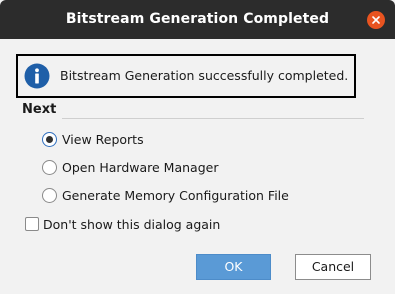  I want to click on close-button, so click(376, 20).